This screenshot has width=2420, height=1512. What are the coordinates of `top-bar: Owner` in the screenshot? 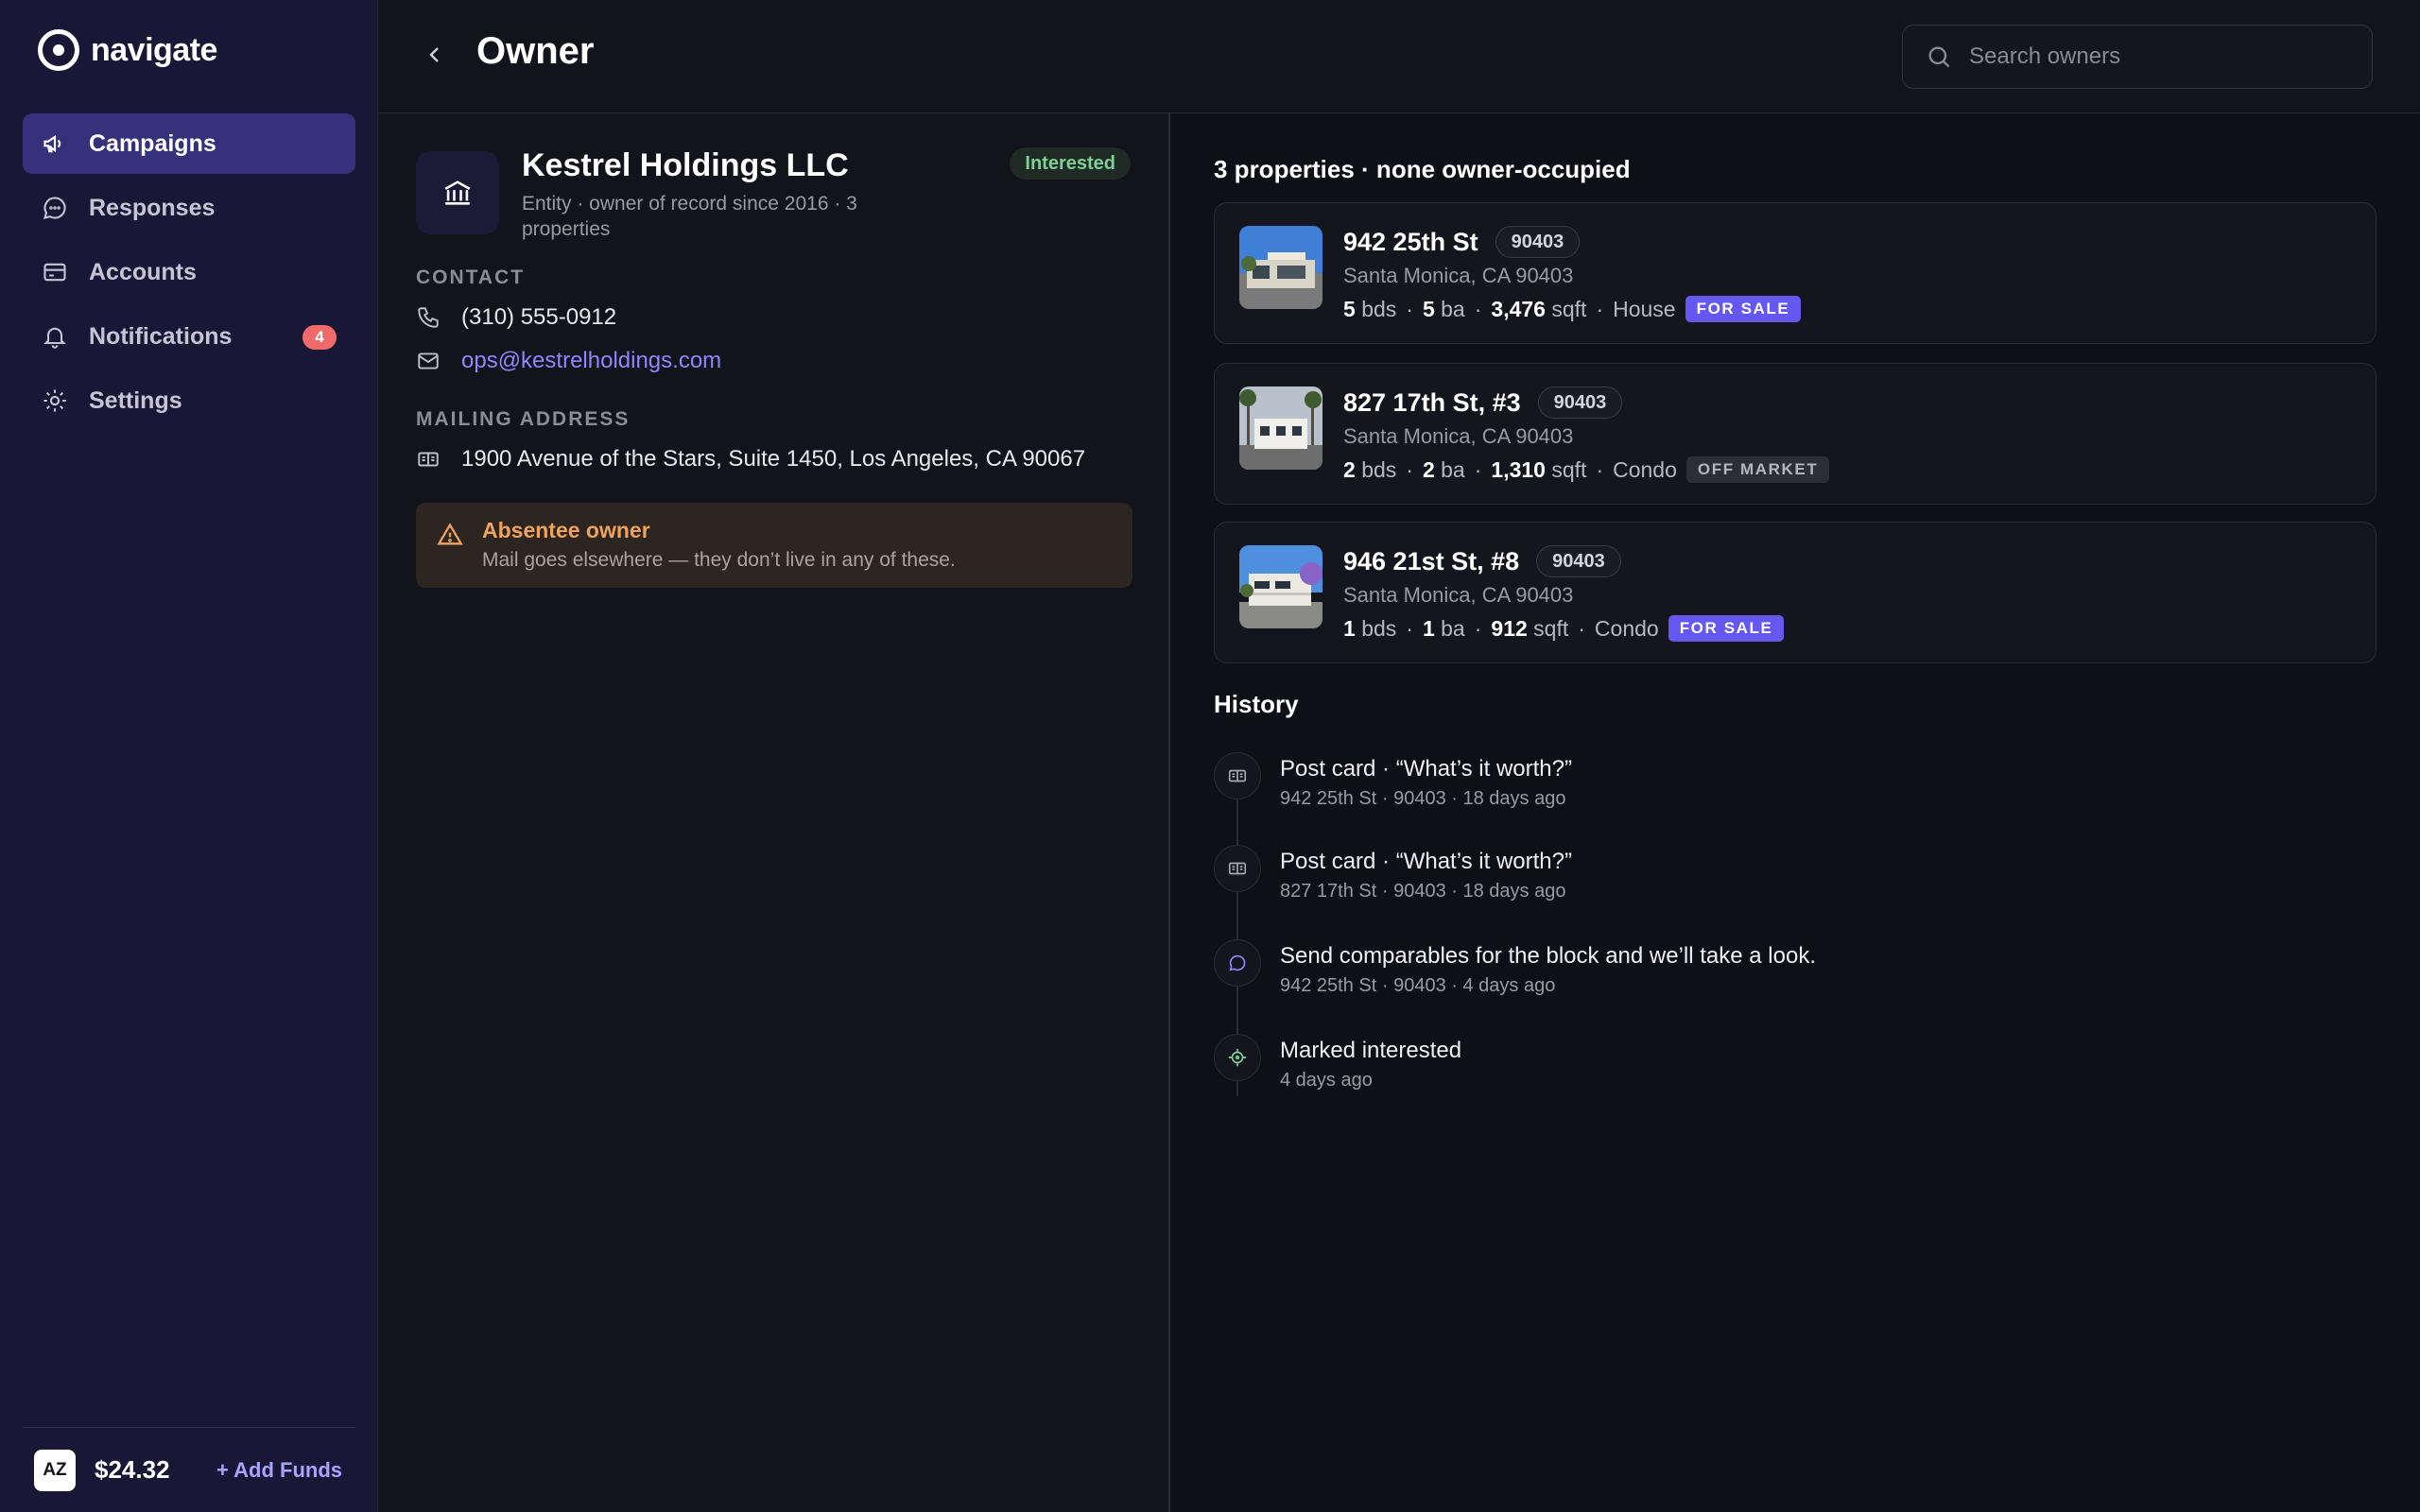 It's located at (1399, 56).